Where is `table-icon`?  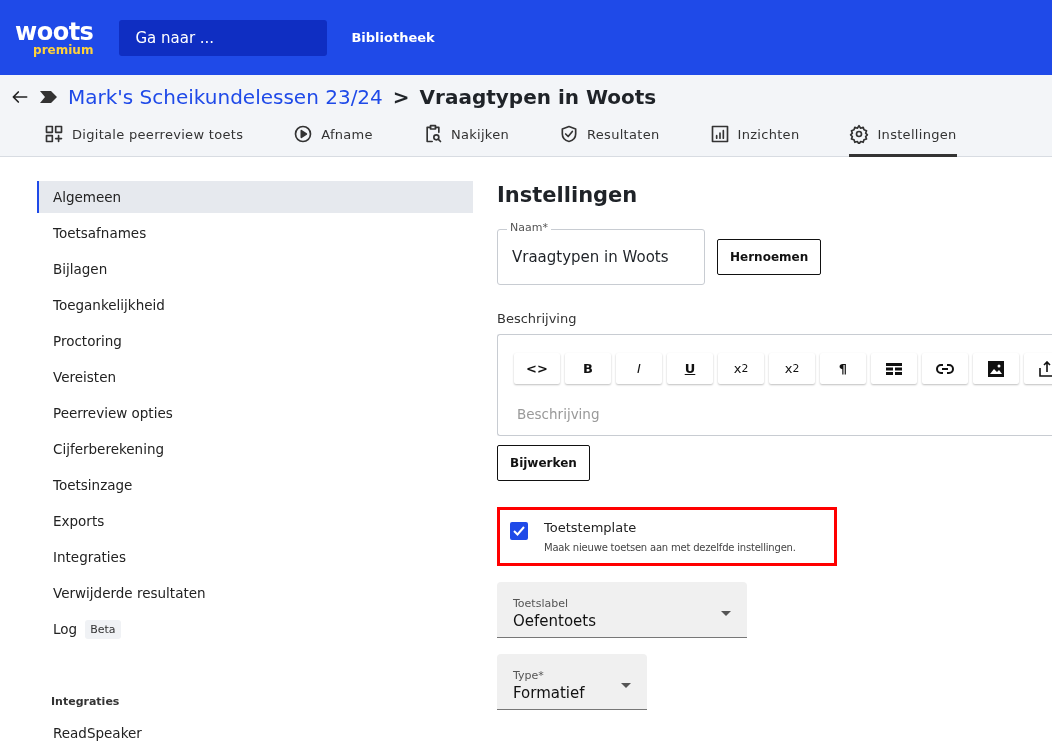 table-icon is located at coordinates (894, 368).